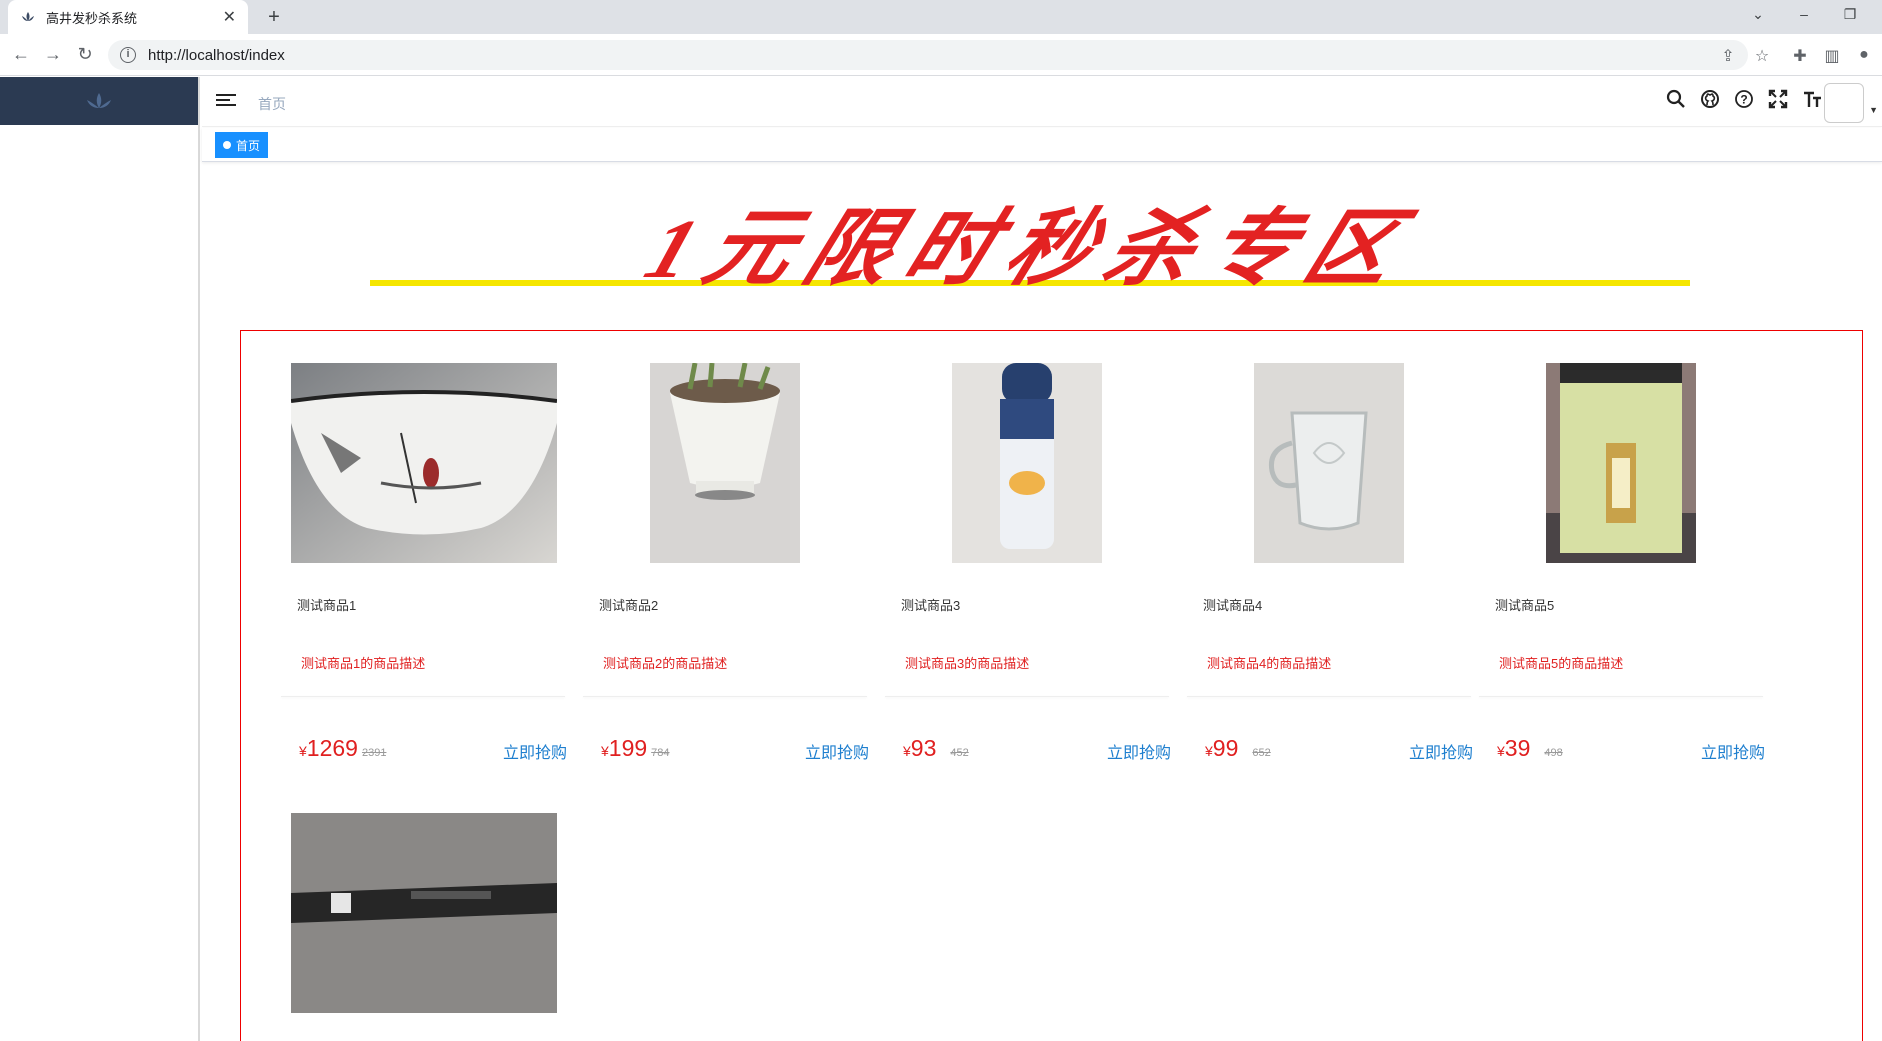 The image size is (1882, 1041). What do you see at coordinates (1864, 55) in the screenshot?
I see `profile-icon: ●` at bounding box center [1864, 55].